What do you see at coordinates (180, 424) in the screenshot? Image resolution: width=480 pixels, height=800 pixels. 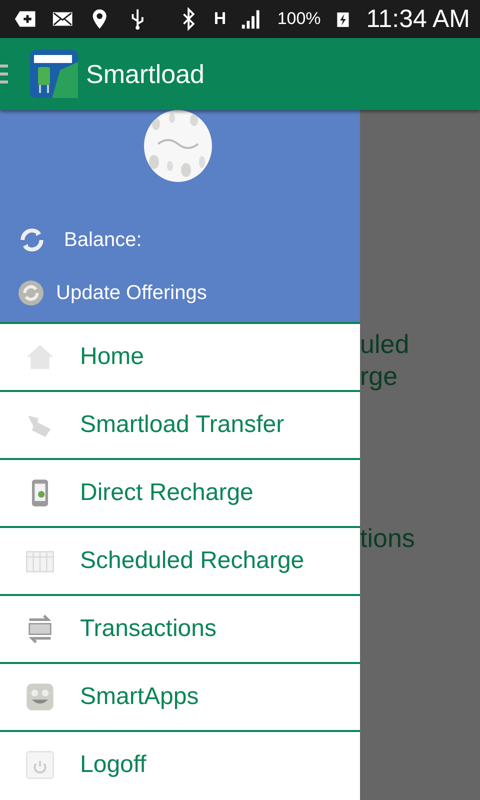 I see `menu-item: Smartload Transfer` at bounding box center [180, 424].